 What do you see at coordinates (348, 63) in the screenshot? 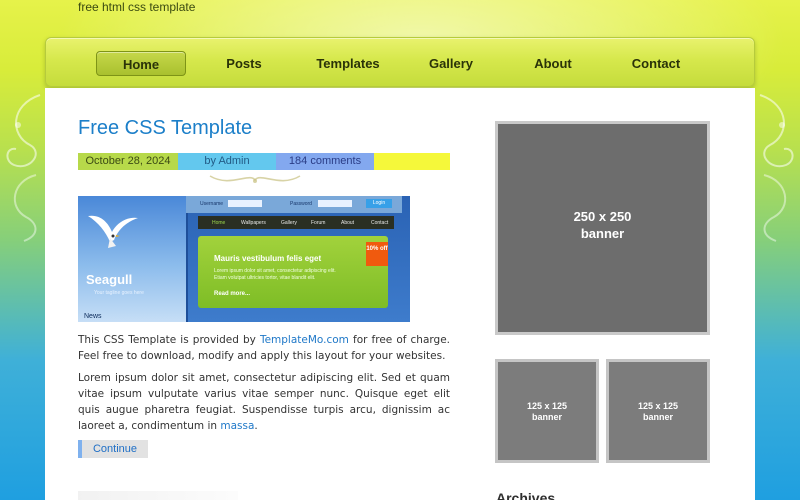
I see `nav-item-templates: Templates` at bounding box center [348, 63].